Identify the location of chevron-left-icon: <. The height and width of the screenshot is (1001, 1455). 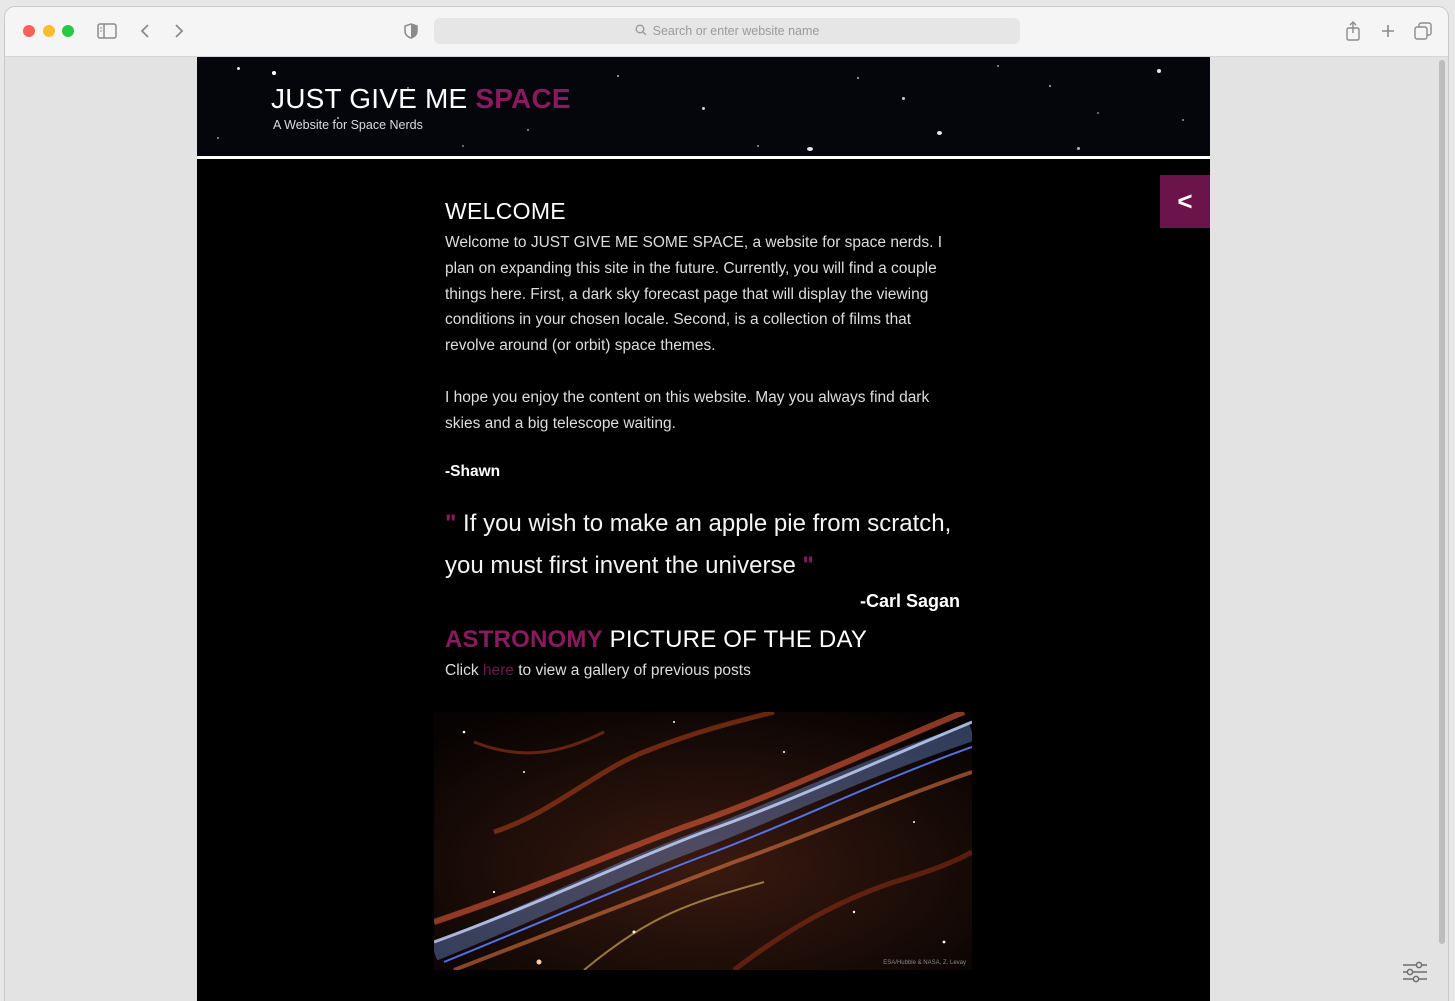
(1185, 201).